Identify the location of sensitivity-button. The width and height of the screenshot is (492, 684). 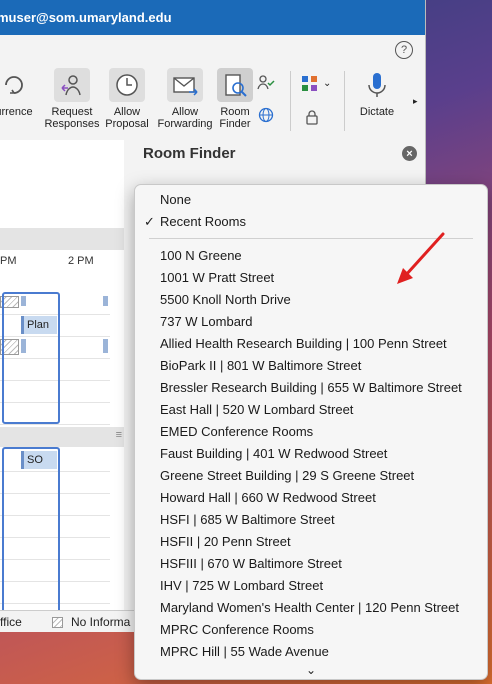
(312, 117).